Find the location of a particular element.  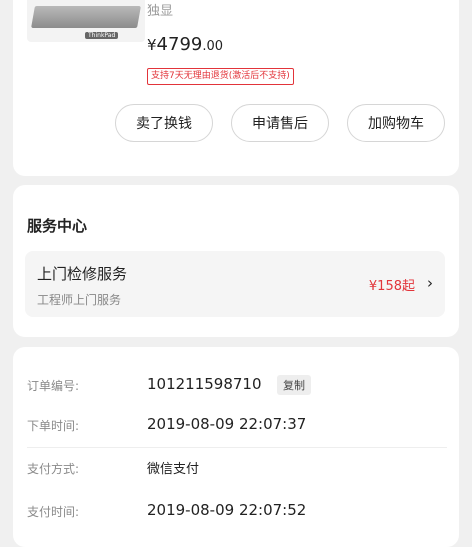

payment-method-value: 微信支付 is located at coordinates (173, 469).